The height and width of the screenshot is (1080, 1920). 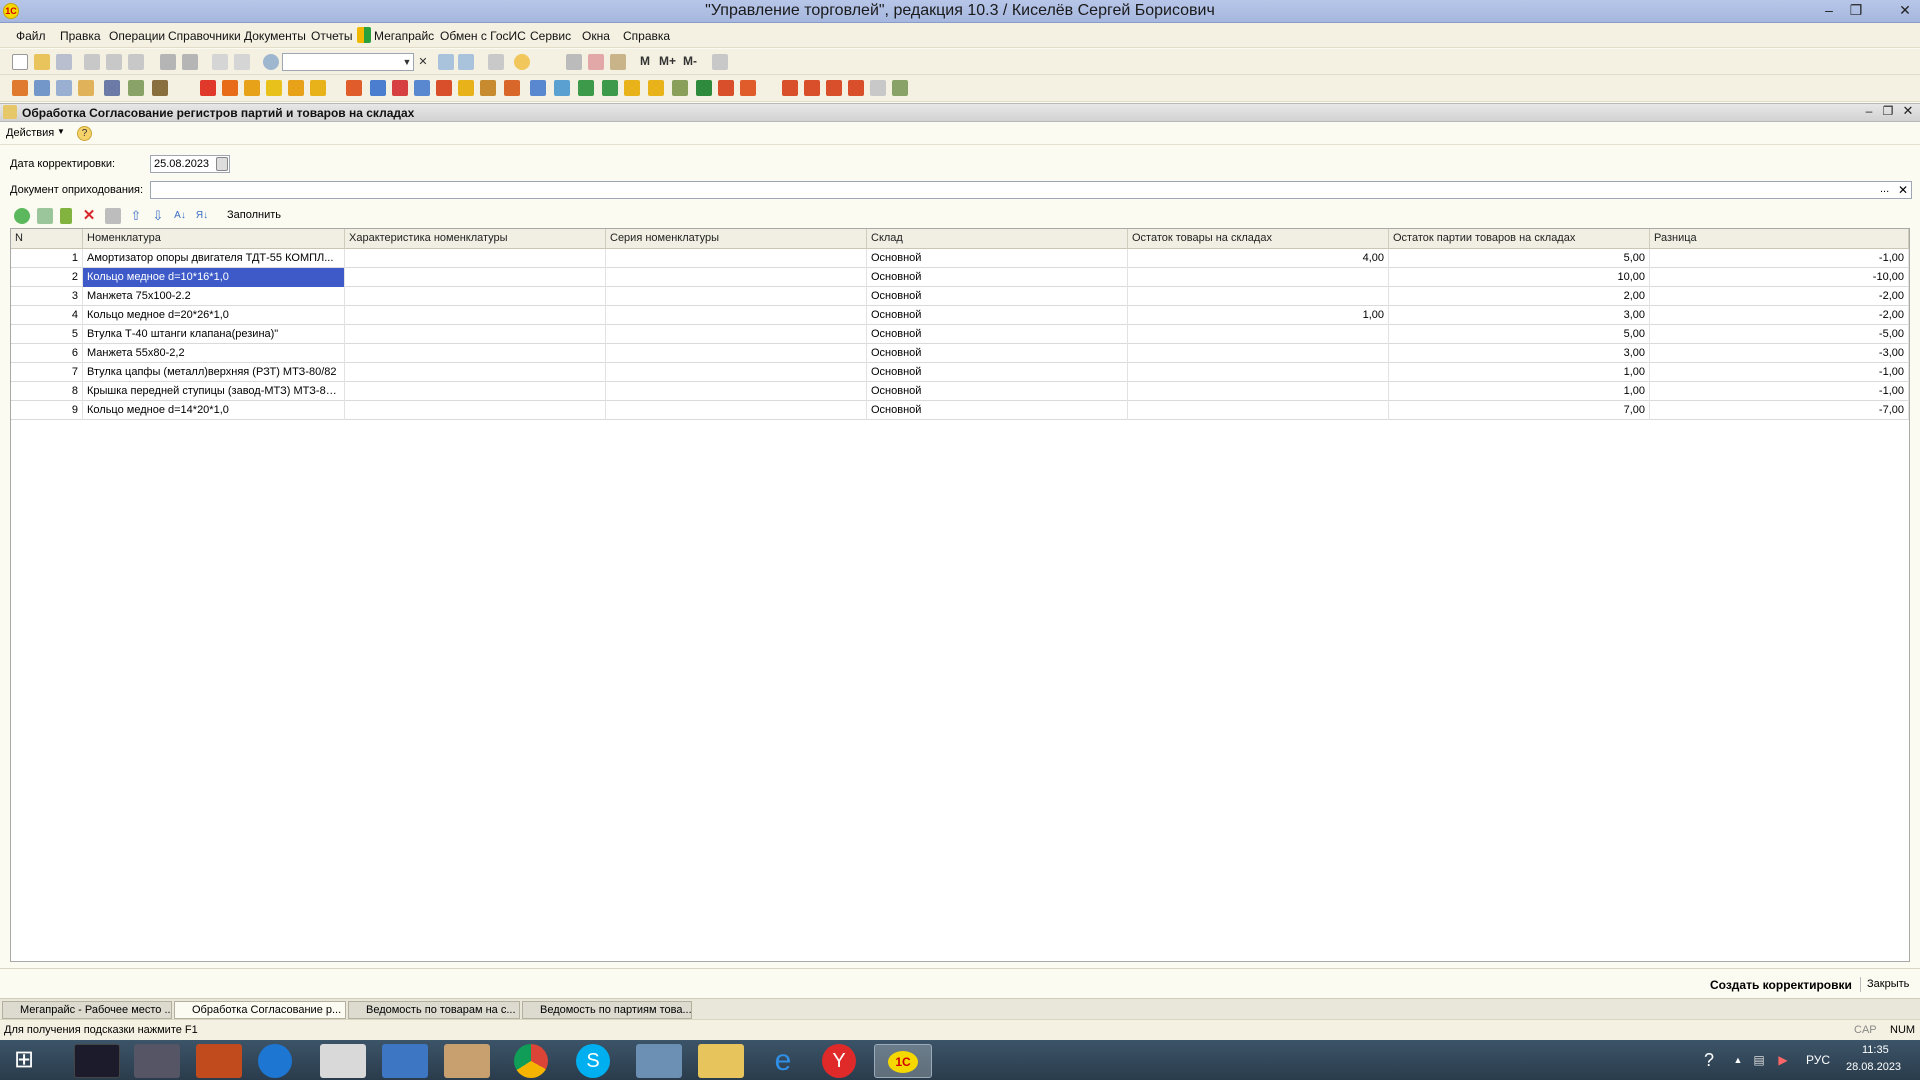 What do you see at coordinates (1031, 190) in the screenshot?
I see `document-field` at bounding box center [1031, 190].